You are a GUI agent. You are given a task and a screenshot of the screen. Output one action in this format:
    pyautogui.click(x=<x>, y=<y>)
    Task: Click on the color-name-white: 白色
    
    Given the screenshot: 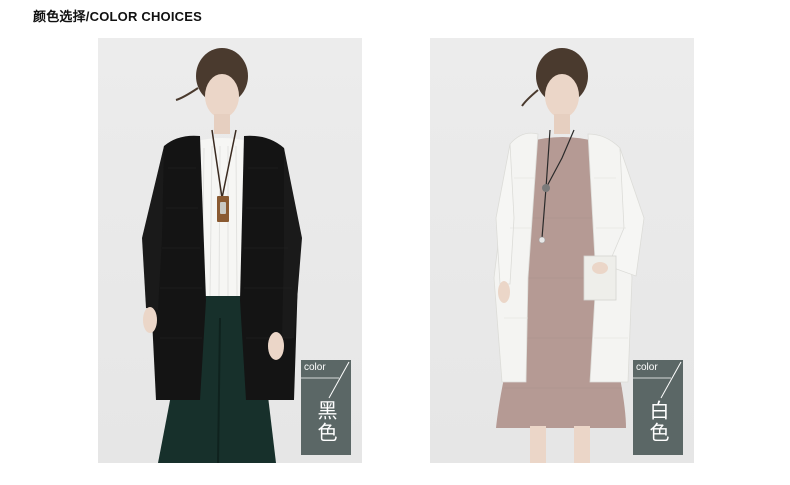 What is the action you would take?
    pyautogui.click(x=658, y=422)
    